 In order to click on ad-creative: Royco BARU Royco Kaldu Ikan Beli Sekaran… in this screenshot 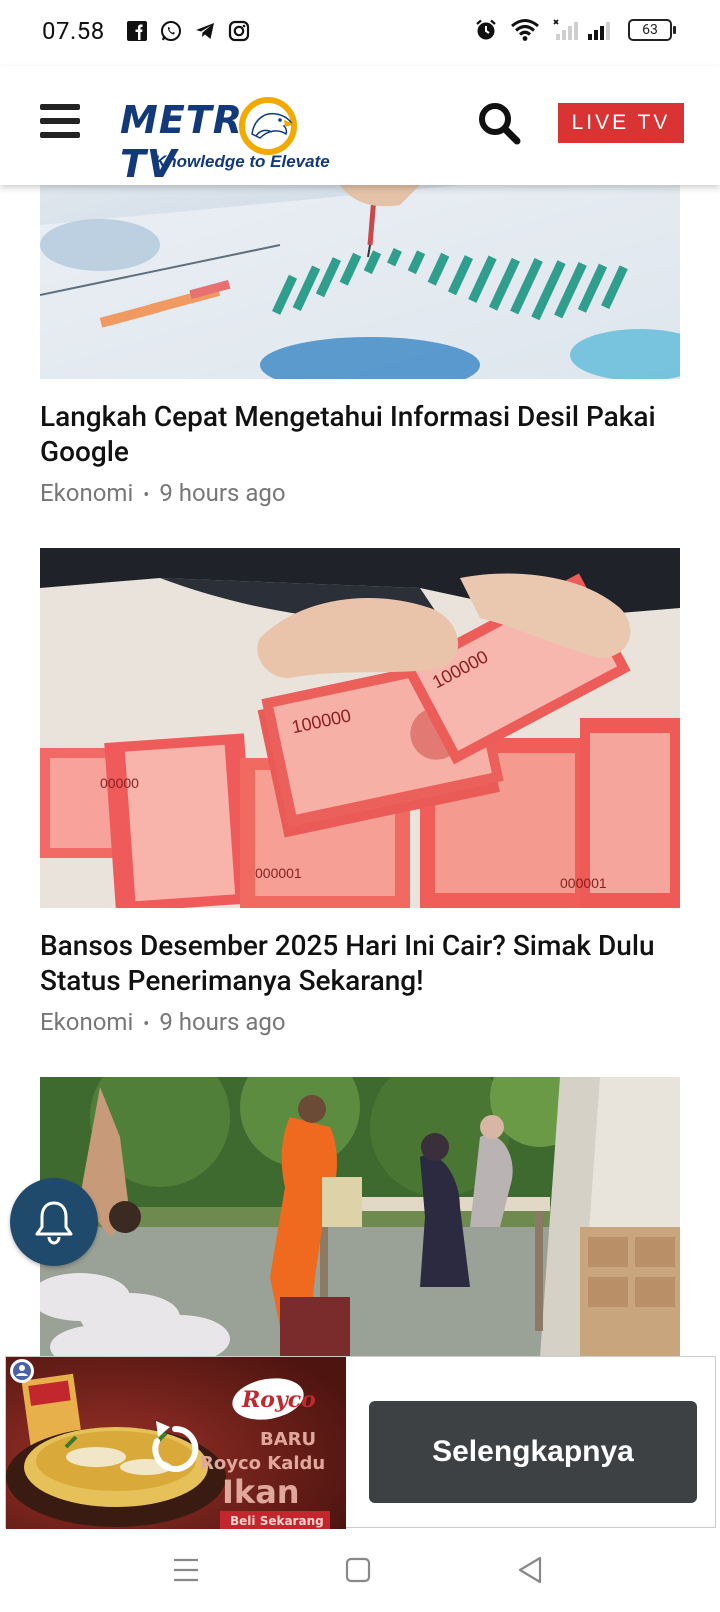, I will do `click(176, 1443)`.